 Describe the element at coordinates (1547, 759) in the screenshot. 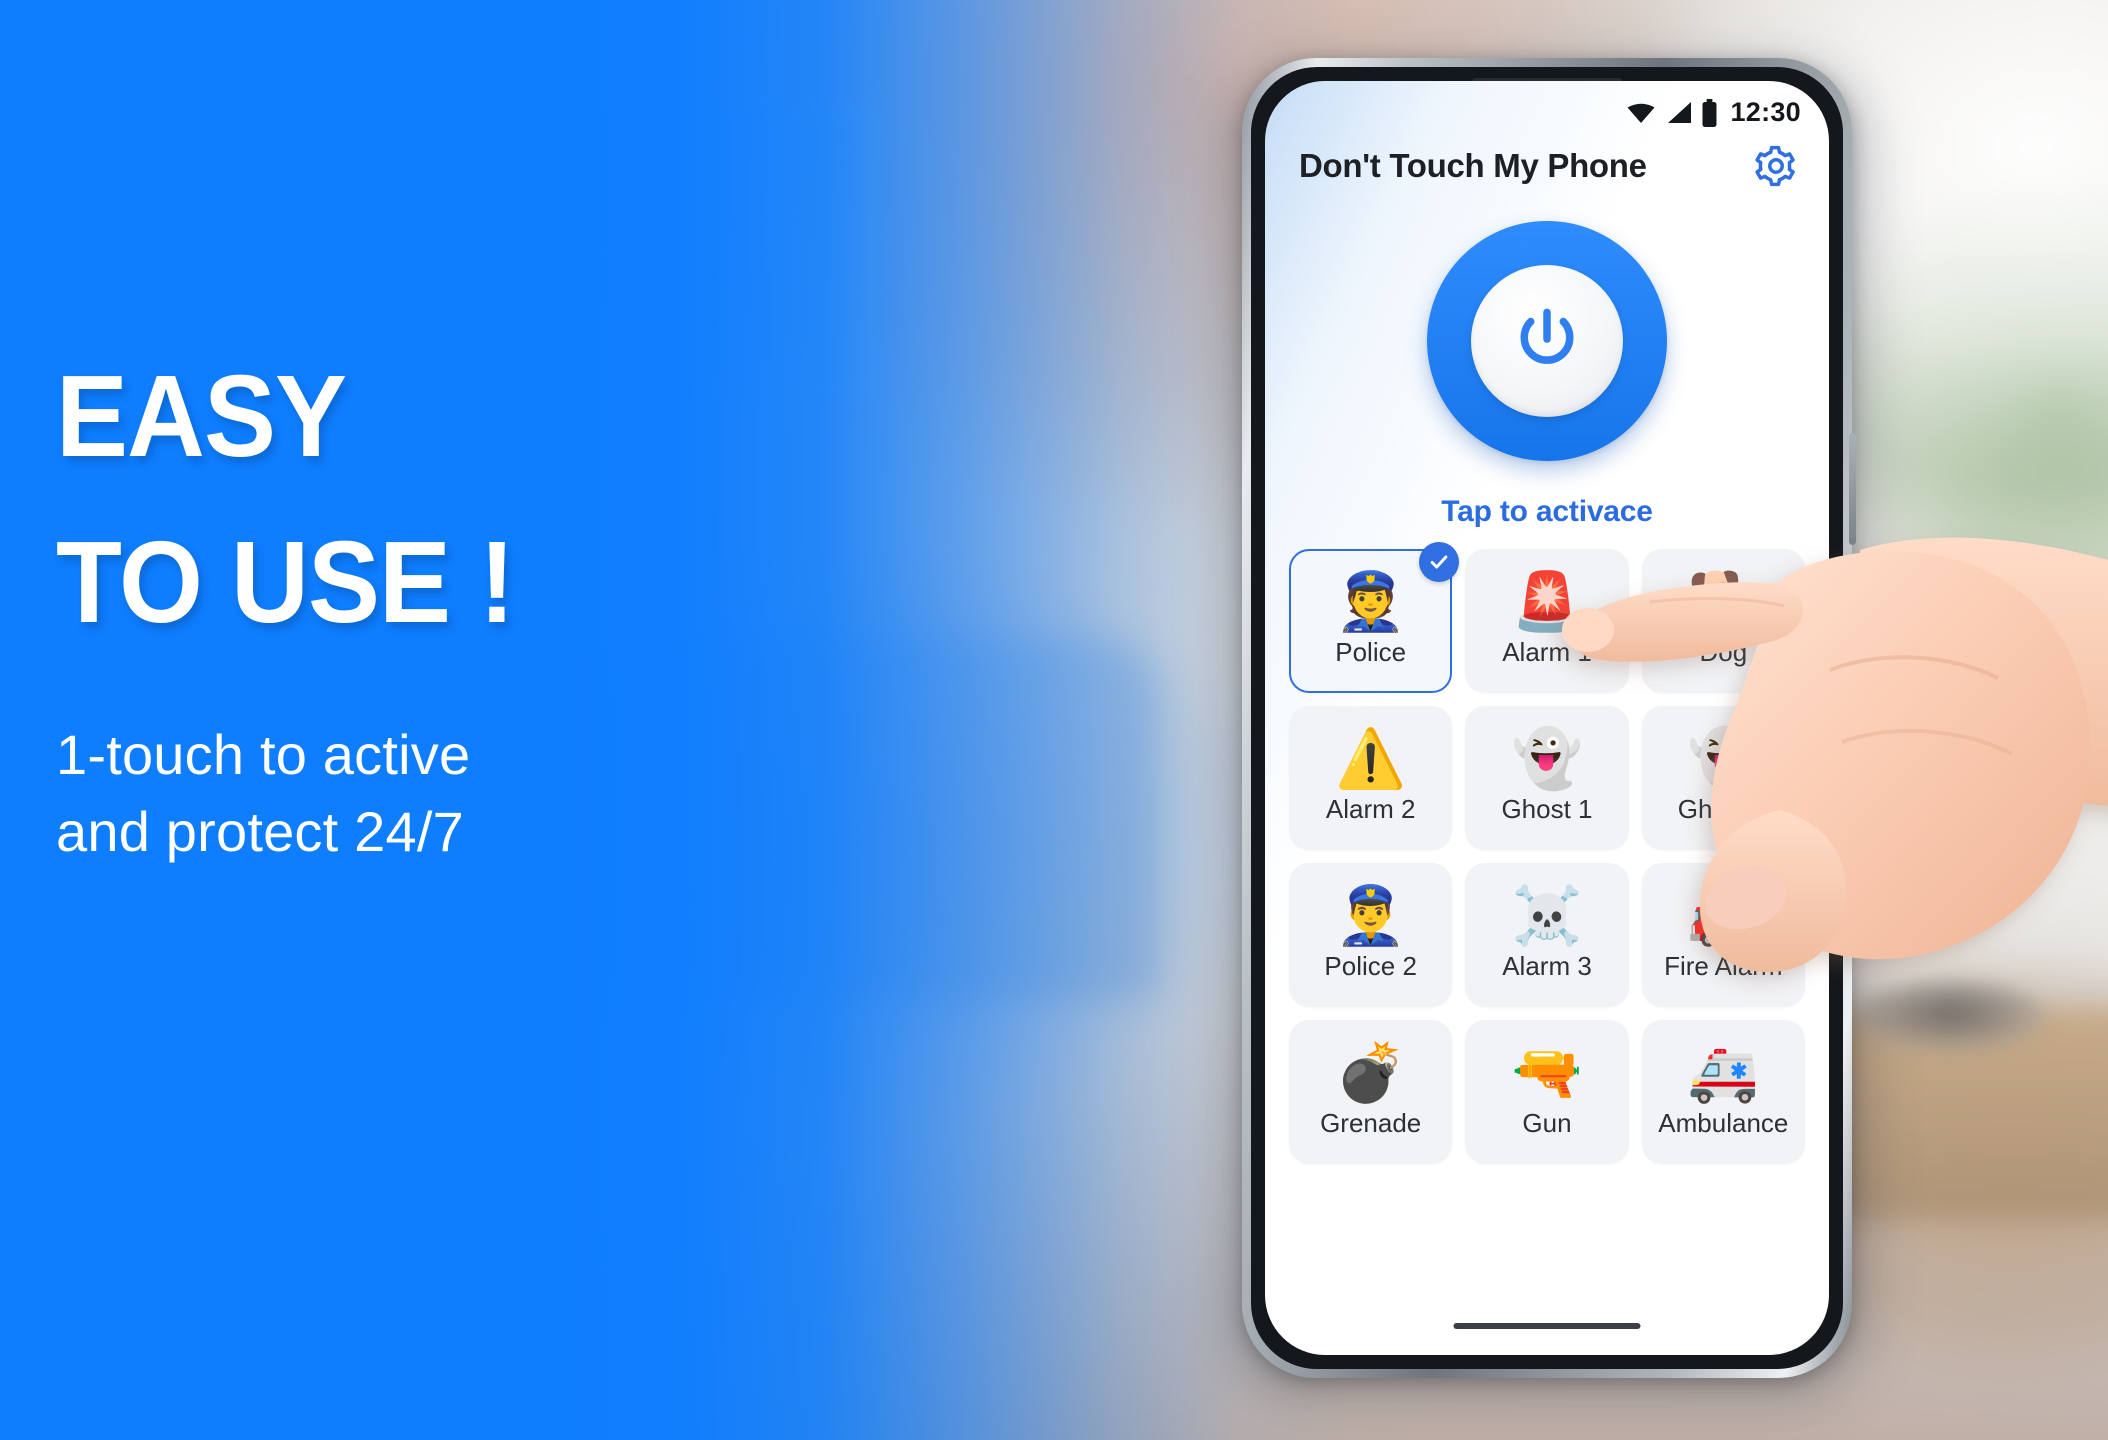

I see `ghost-happy-icon: 👻` at that location.